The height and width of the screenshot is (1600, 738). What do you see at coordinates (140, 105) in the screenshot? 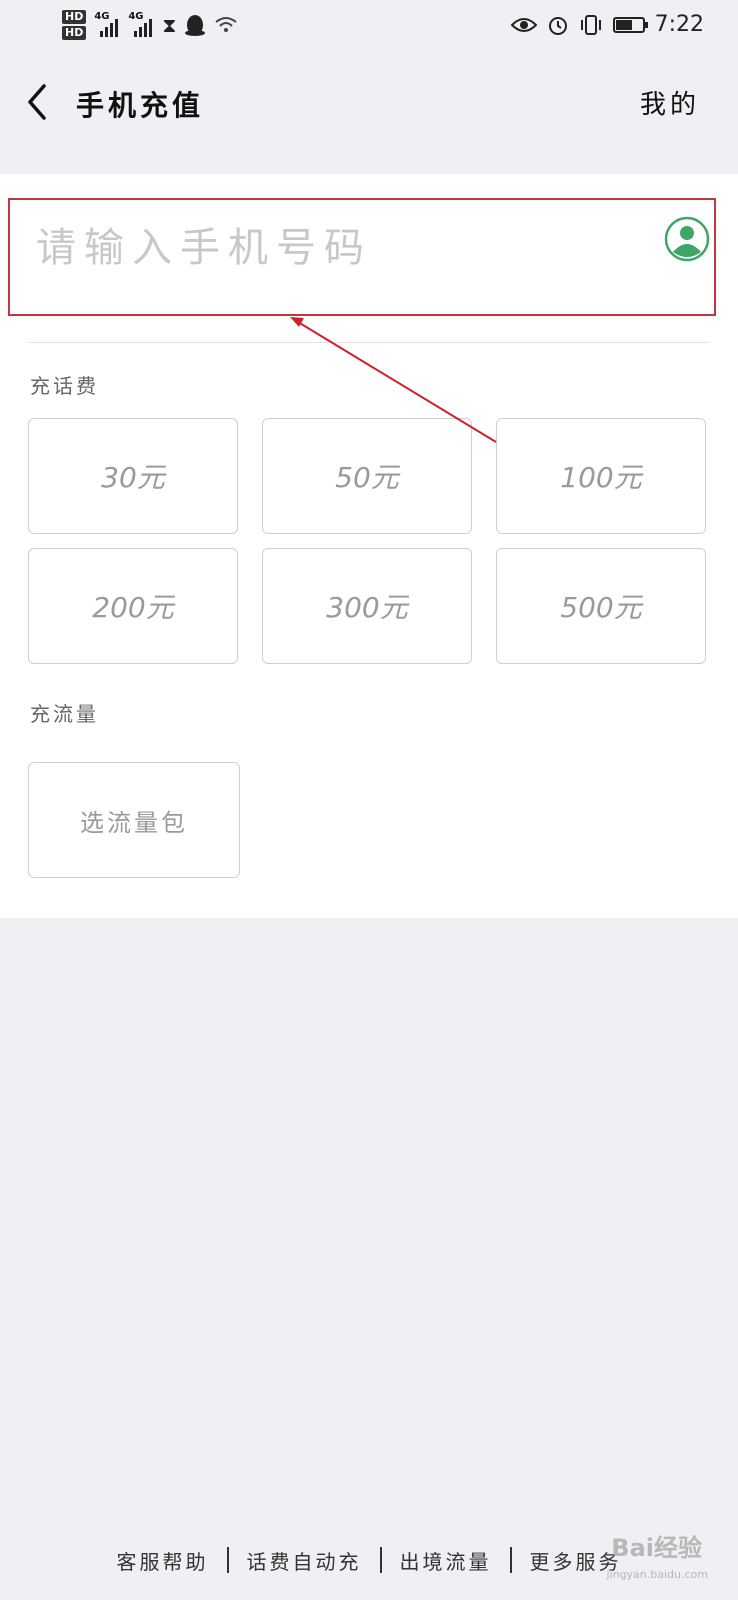
I see `page-title: 手机充值` at bounding box center [140, 105].